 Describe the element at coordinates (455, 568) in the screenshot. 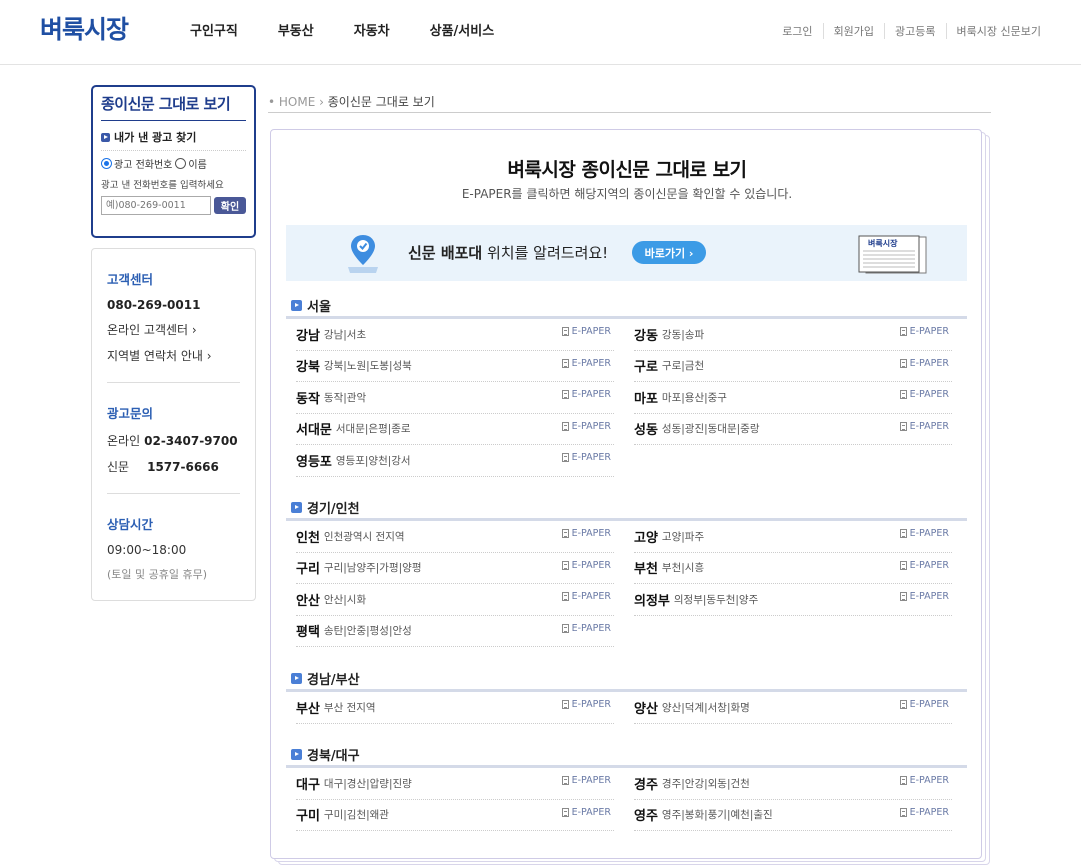

I see `city-item: 구리 구리|남양주|가평|양평 E-PAPER` at that location.